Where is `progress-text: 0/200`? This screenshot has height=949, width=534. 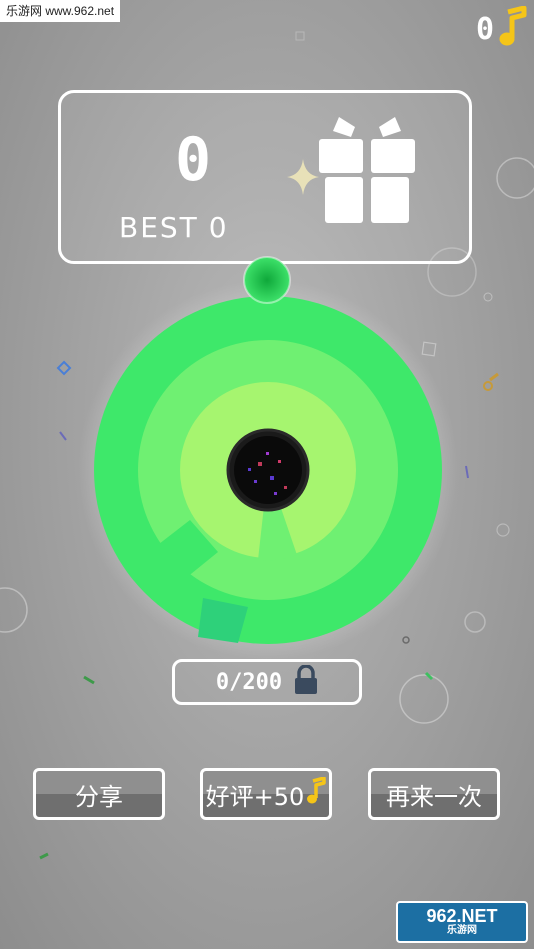 progress-text: 0/200 is located at coordinates (249, 682).